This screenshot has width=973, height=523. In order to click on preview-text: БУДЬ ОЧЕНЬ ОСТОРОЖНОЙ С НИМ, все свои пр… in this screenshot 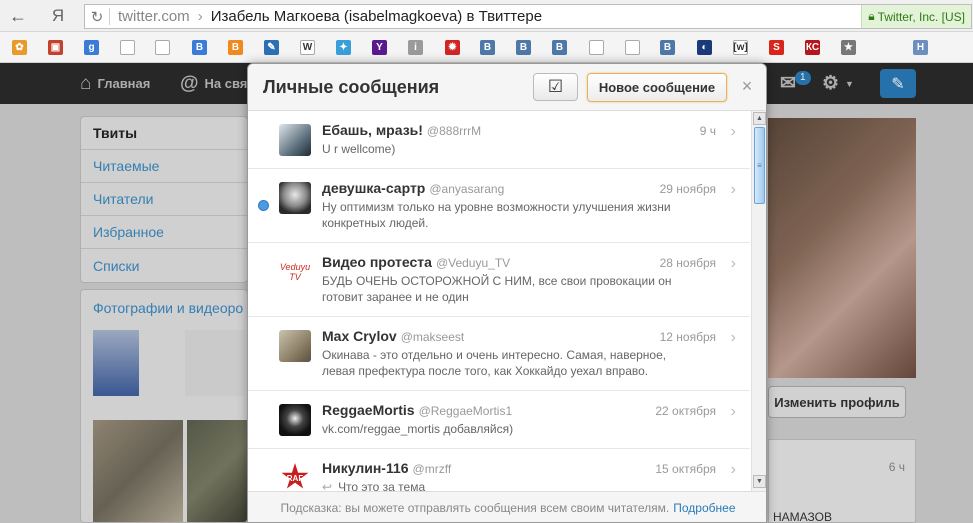, I will do `click(497, 289)`.